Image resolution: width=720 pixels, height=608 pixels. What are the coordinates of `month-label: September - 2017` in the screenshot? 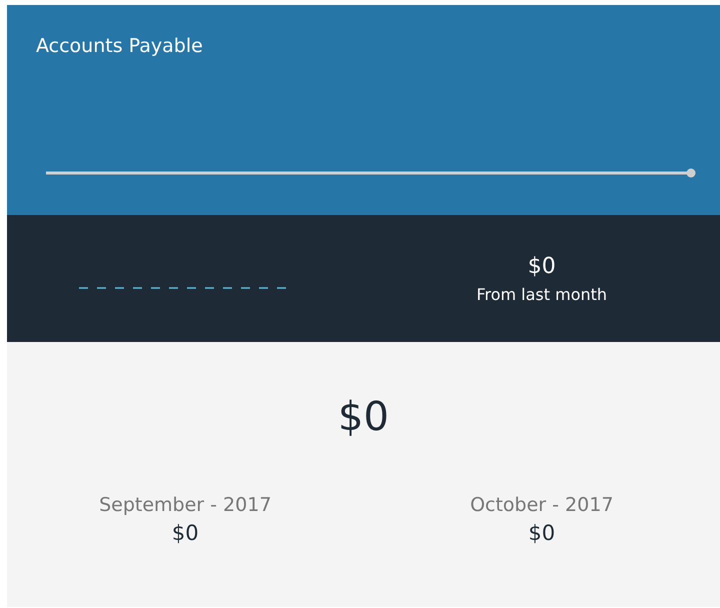 It's located at (185, 505).